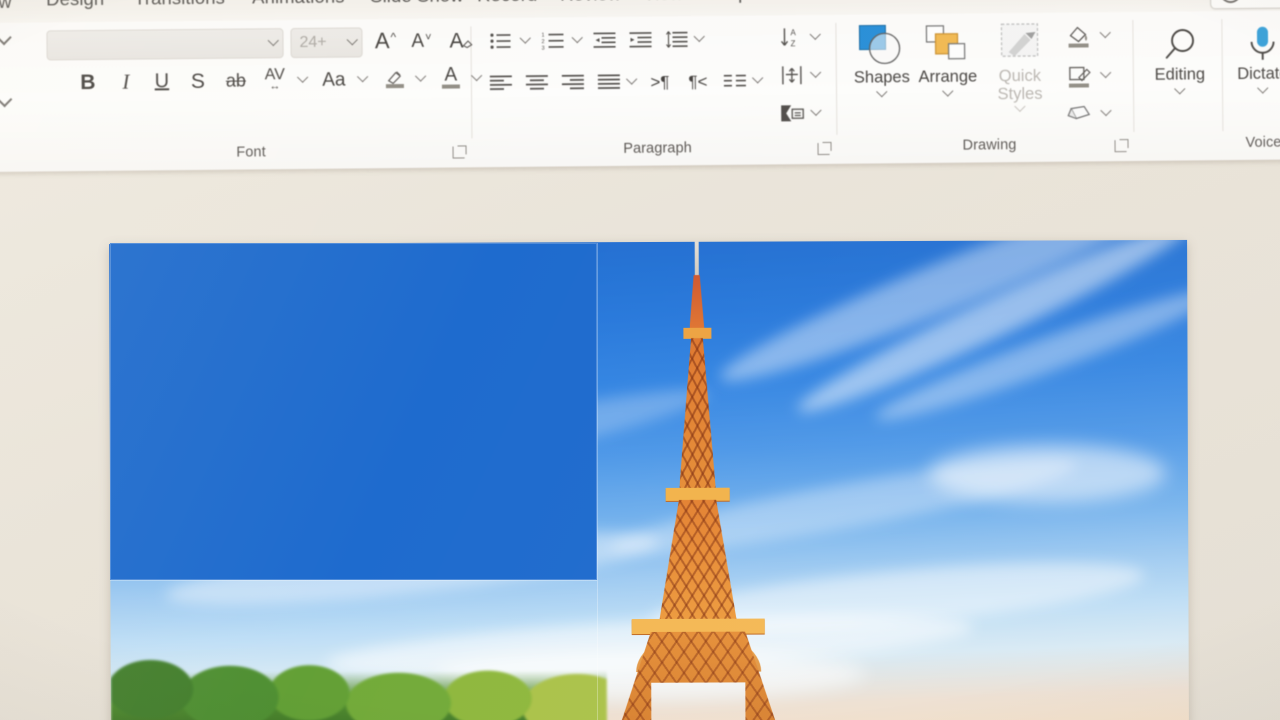 This screenshot has width=1280, height=720. Describe the element at coordinates (500, 41) in the screenshot. I see `bullets-button` at that location.